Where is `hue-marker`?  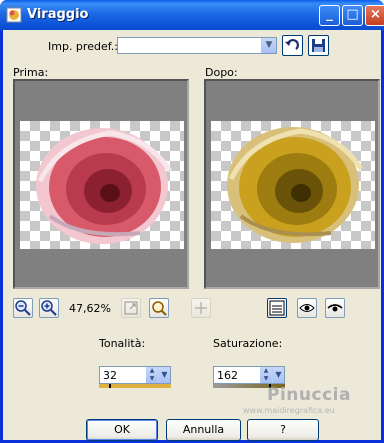
hue-marker is located at coordinates (110, 386).